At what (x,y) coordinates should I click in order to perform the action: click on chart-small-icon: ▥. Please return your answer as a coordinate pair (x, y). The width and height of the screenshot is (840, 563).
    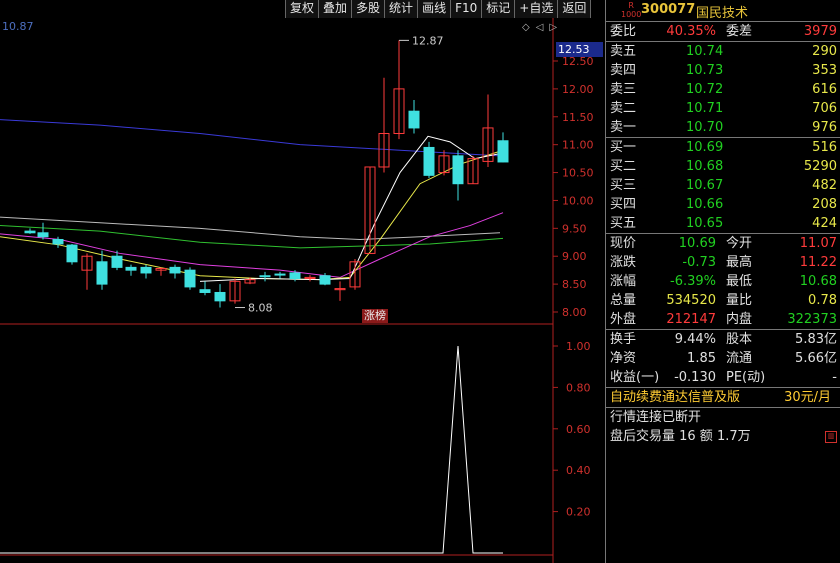
    Looking at the image, I should click on (831, 437).